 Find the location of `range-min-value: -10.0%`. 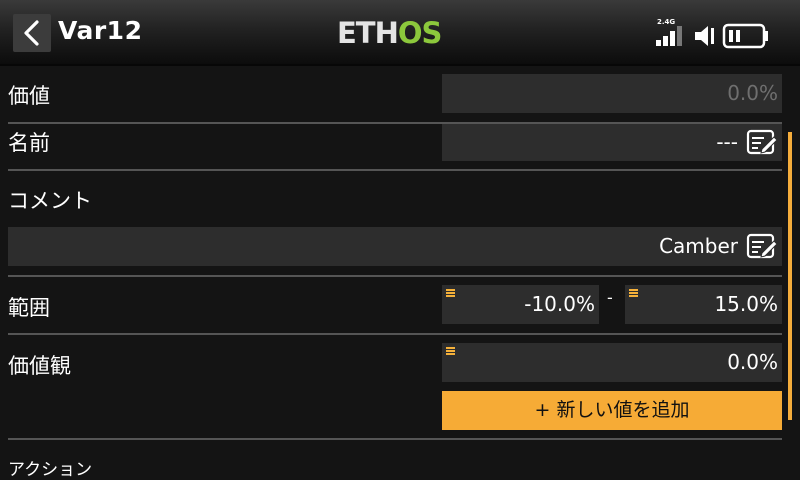

range-min-value: -10.0% is located at coordinates (559, 304).